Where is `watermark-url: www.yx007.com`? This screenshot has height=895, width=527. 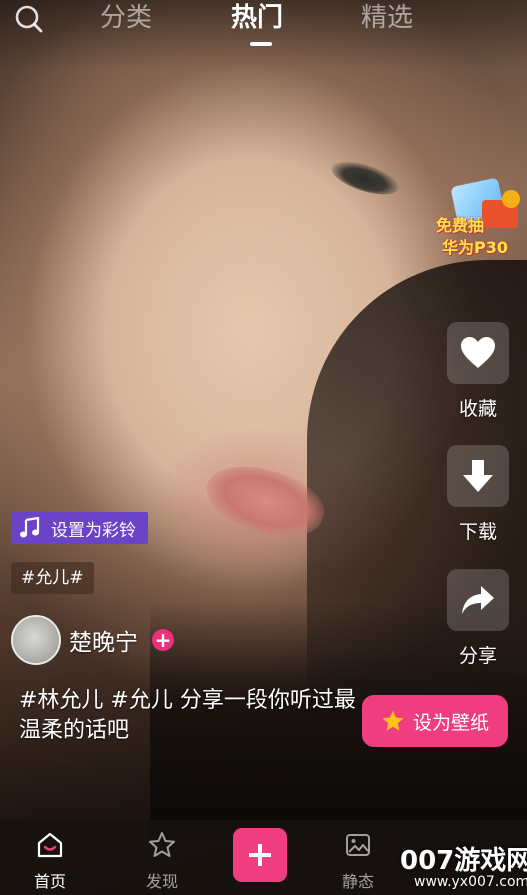 watermark-url: www.yx007.com is located at coordinates (470, 882).